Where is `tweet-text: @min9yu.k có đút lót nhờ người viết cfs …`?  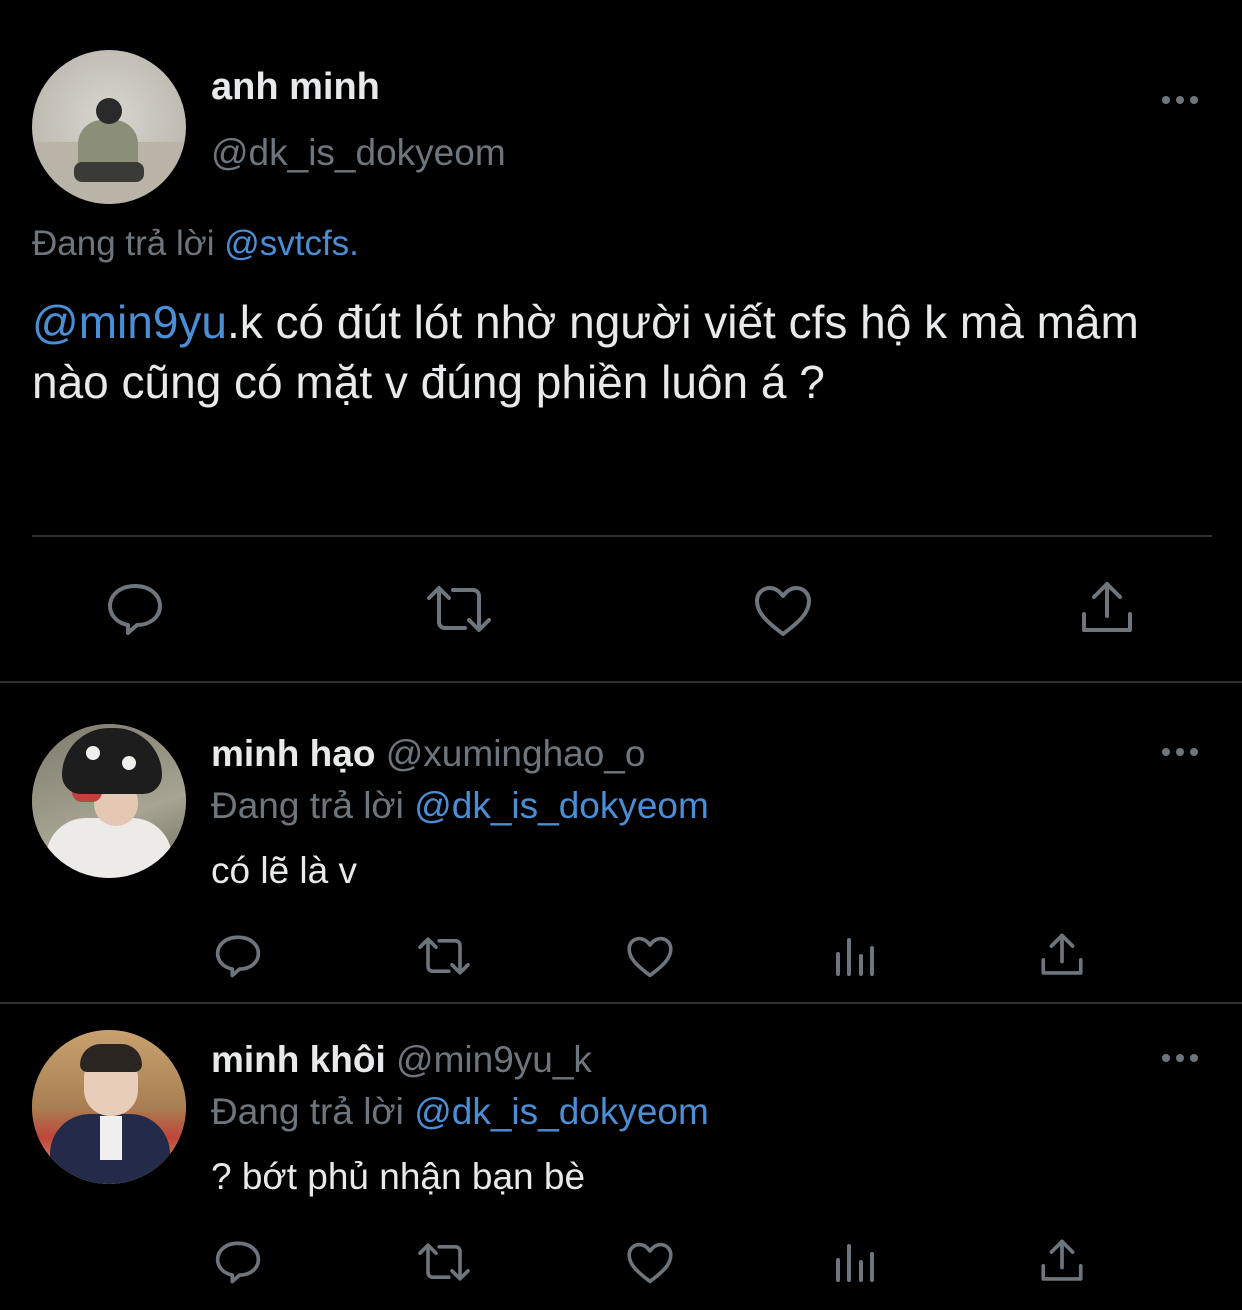
tweet-text: @min9yu.k có đút lót nhờ người viết cfs … is located at coordinates (622, 352).